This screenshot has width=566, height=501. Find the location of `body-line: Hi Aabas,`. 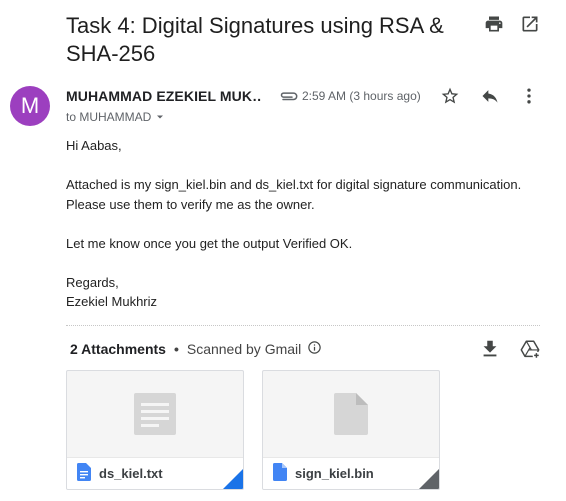

body-line: Hi Aabas, is located at coordinates (94, 145).